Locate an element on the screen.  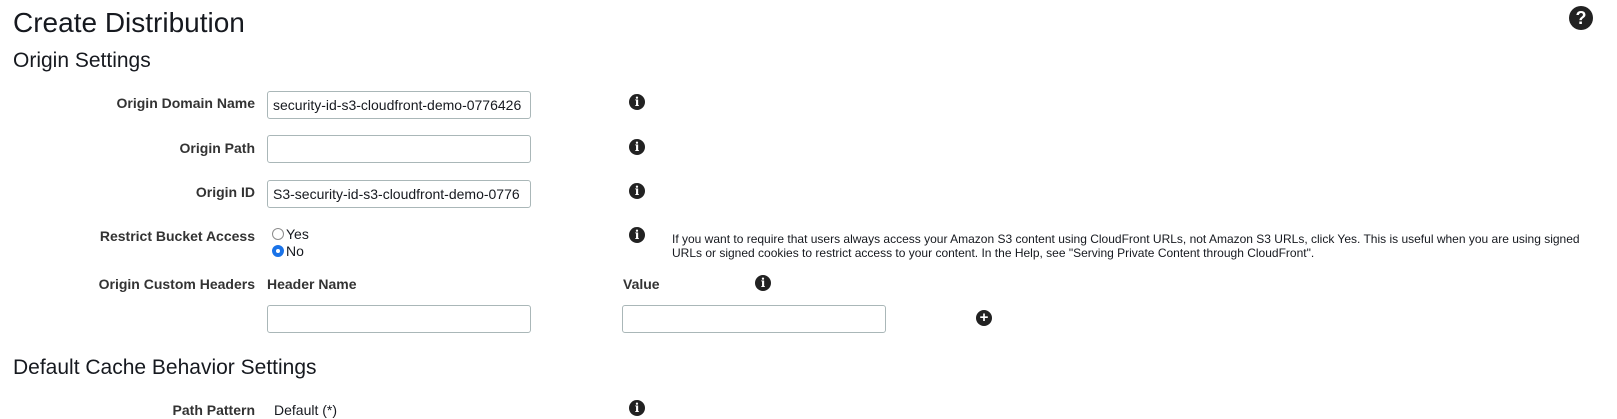
radio-no-label: No is located at coordinates (295, 251).